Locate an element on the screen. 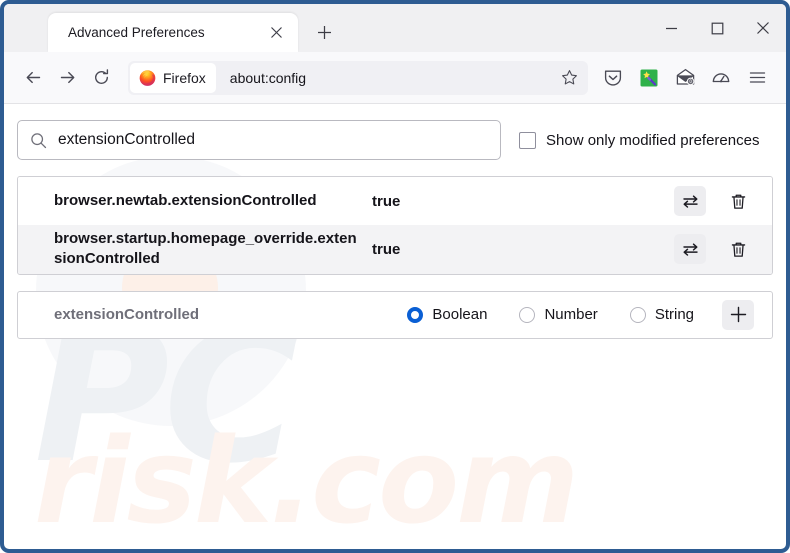 The image size is (790, 553). arrow-left-icon is located at coordinates (33, 77).